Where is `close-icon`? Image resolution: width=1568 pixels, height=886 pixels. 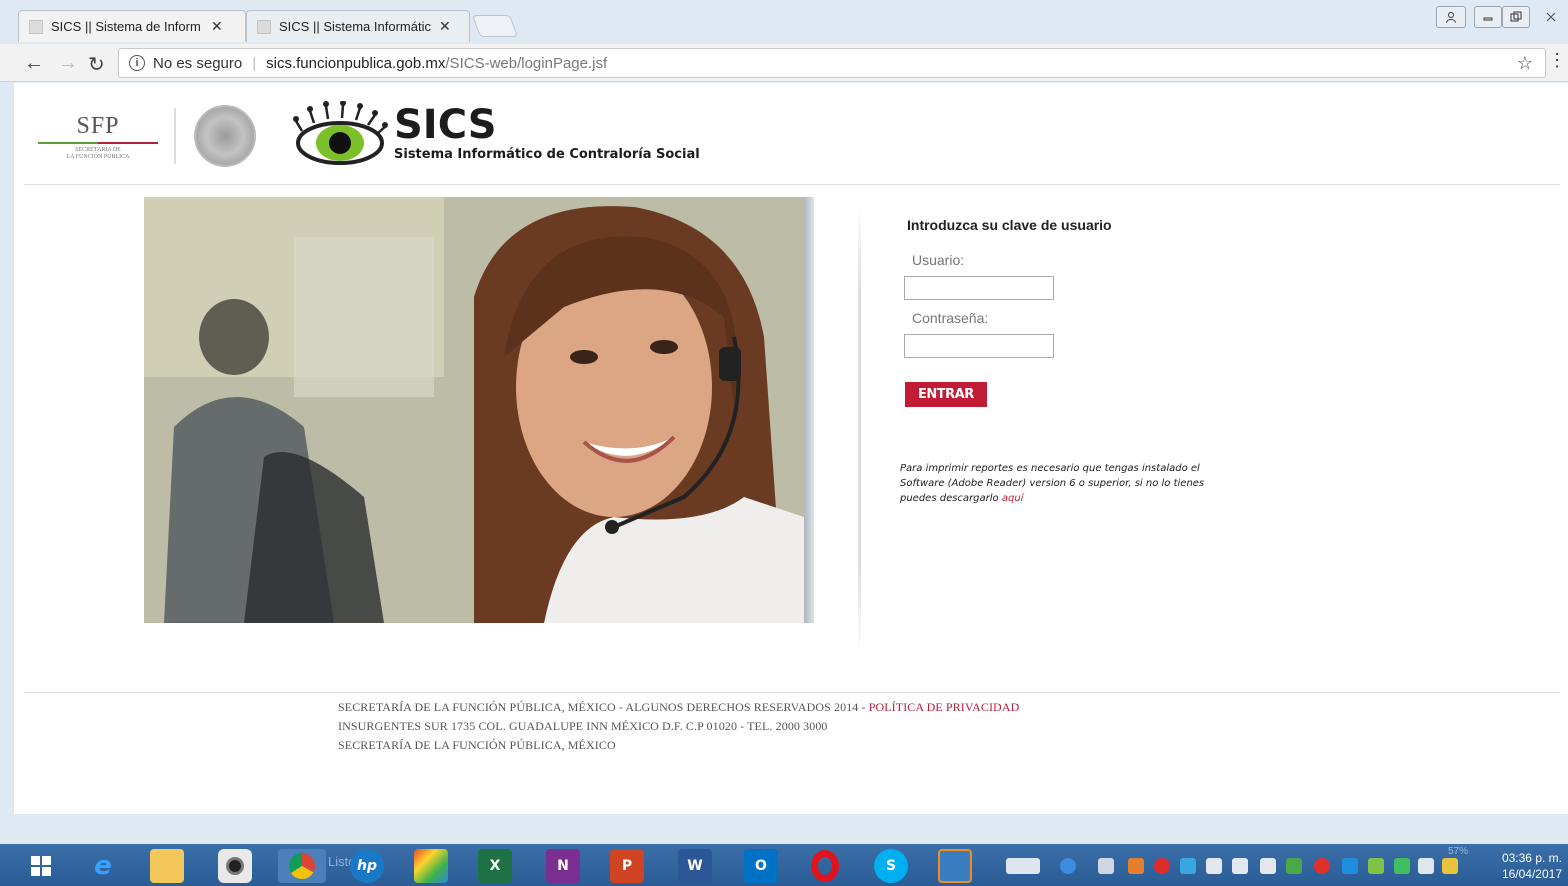 close-icon is located at coordinates (1551, 17).